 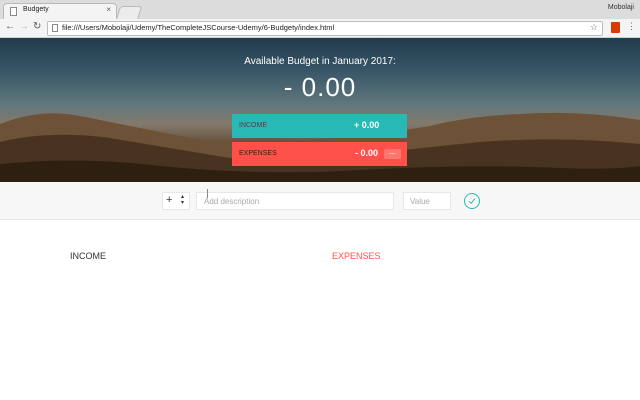 What do you see at coordinates (319, 126) in the screenshot?
I see `income-summary: Income + 0.00` at bounding box center [319, 126].